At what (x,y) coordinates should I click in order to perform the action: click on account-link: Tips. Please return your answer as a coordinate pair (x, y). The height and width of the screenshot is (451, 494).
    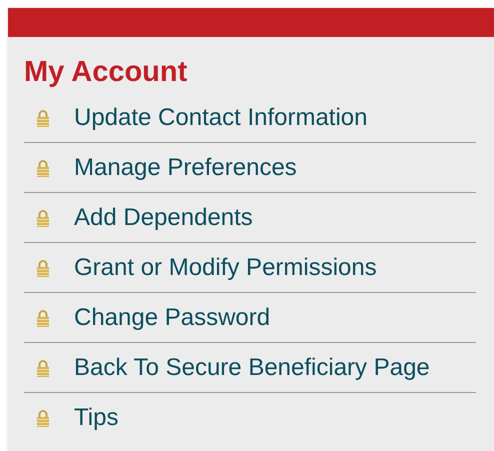
    Looking at the image, I should click on (96, 418).